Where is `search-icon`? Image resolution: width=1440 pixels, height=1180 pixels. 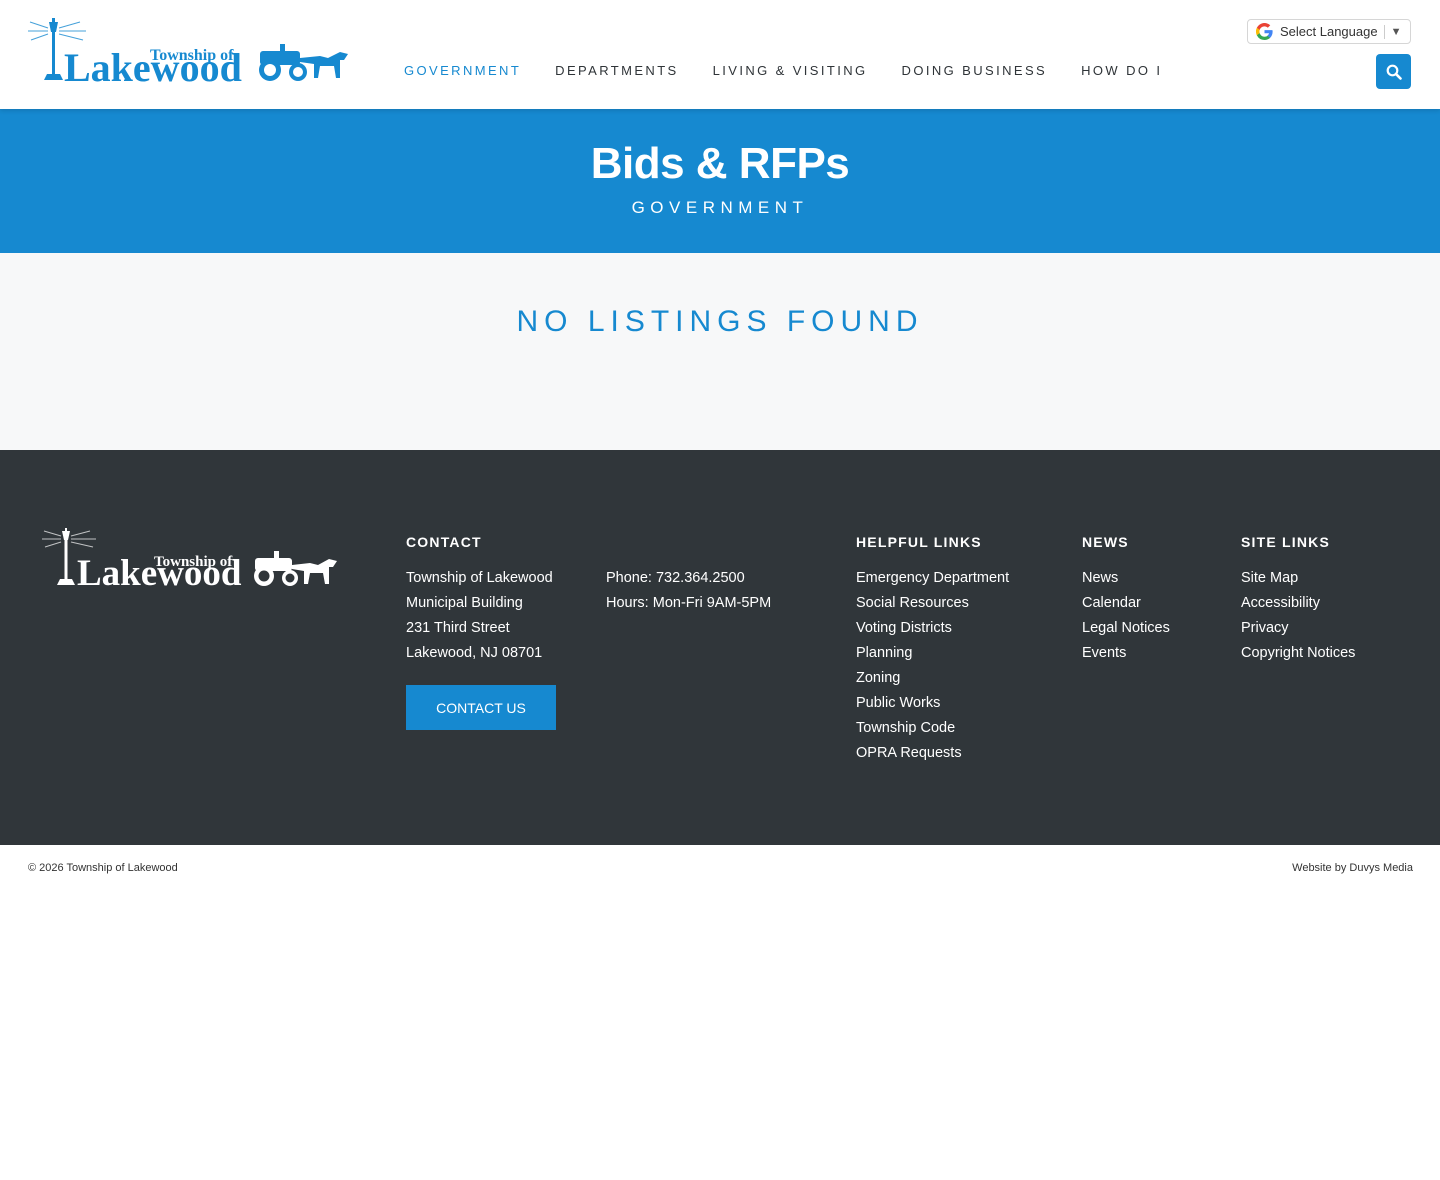
search-icon is located at coordinates (1394, 72).